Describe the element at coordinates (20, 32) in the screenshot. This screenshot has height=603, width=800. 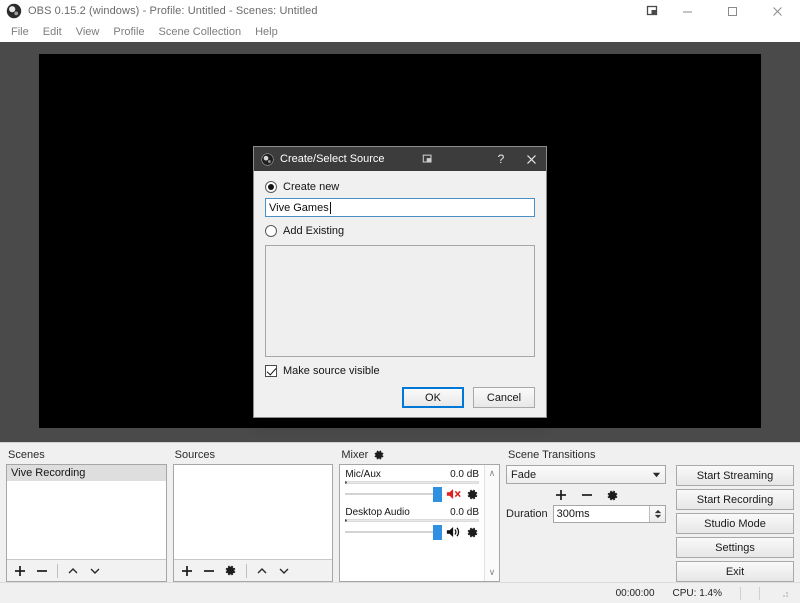
I see `menu-file: File` at that location.